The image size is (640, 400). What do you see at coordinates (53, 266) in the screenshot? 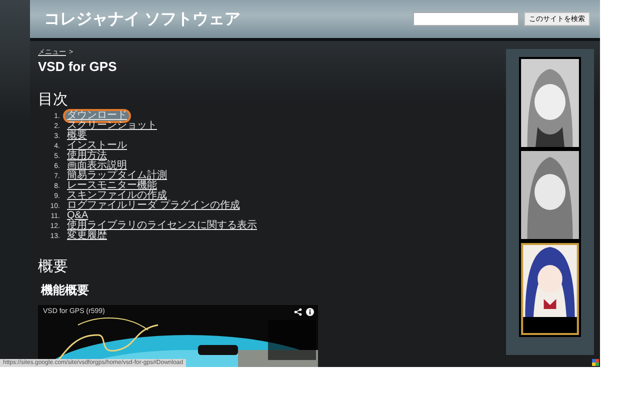
I see `section-heading: 概要` at bounding box center [53, 266].